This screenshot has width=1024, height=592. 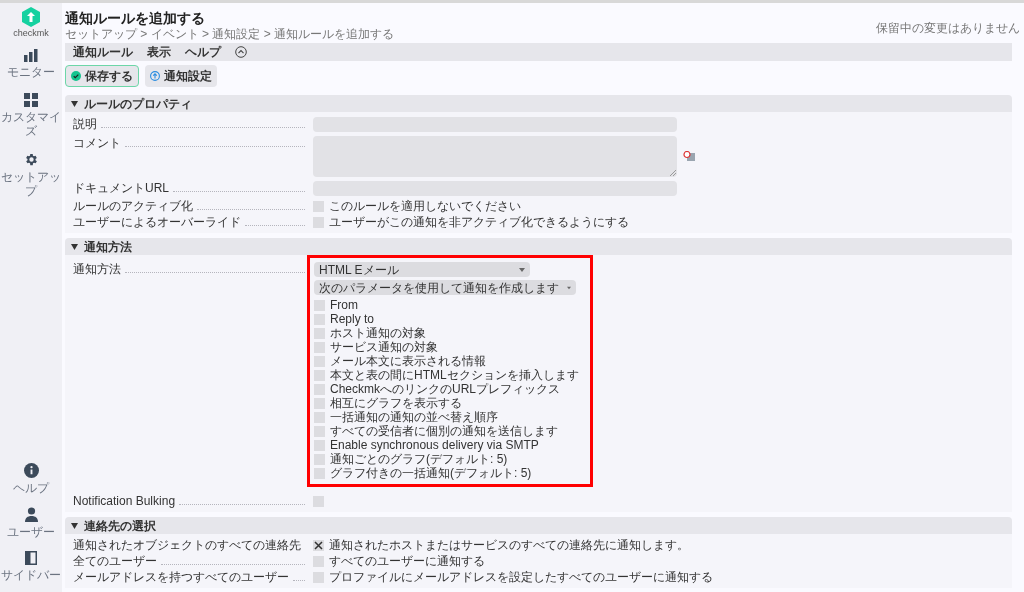 What do you see at coordinates (31, 514) in the screenshot?
I see `user-icon` at bounding box center [31, 514].